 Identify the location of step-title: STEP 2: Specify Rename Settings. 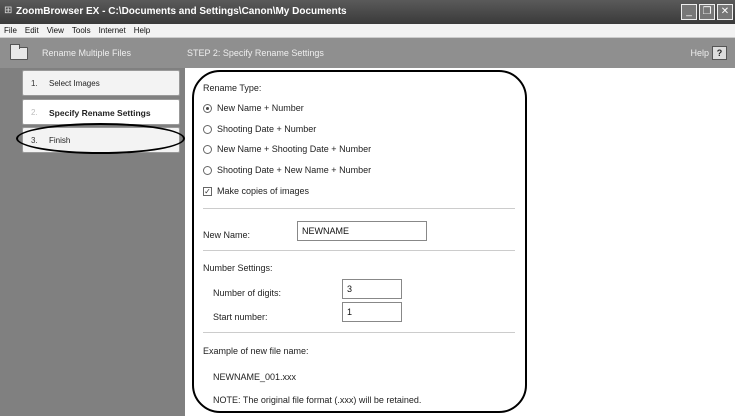
(255, 53).